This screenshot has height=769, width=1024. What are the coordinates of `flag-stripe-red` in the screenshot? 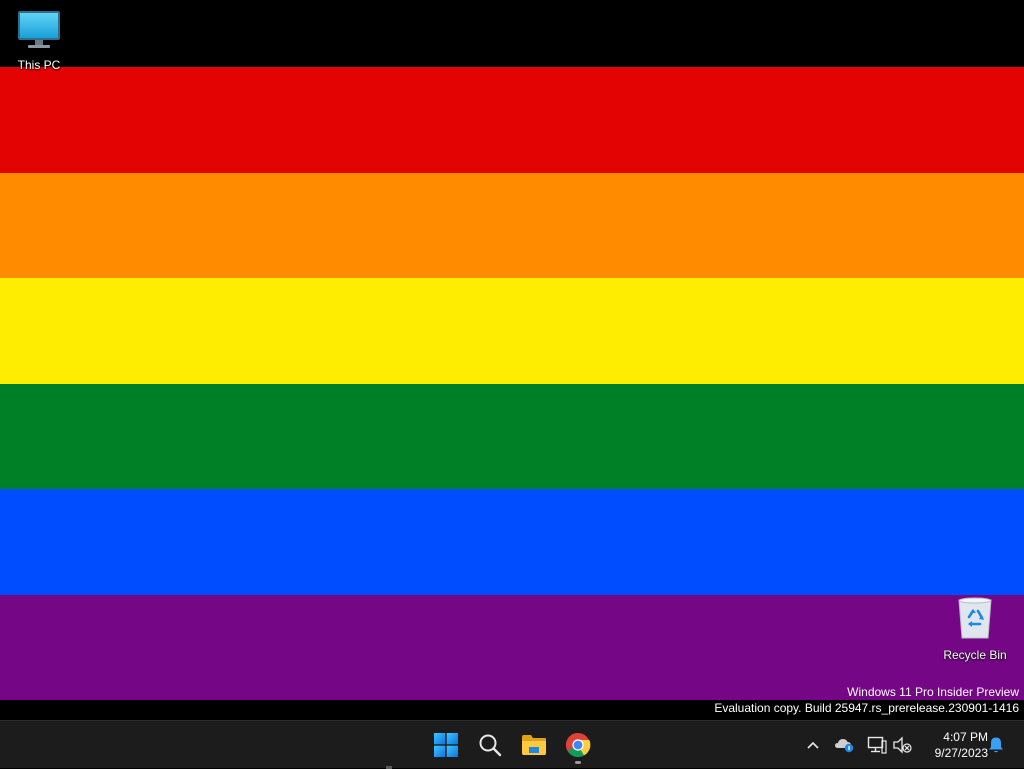 It's located at (512, 120).